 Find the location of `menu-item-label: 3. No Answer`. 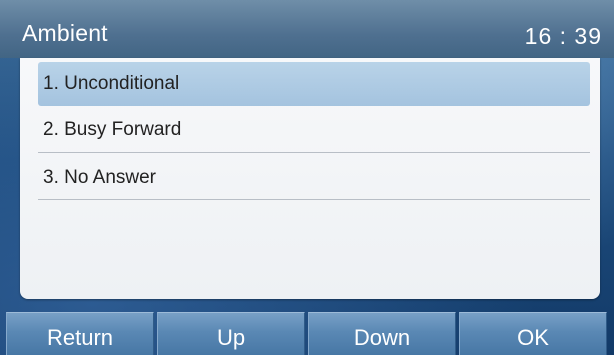

menu-item-label: 3. No Answer is located at coordinates (99, 177).